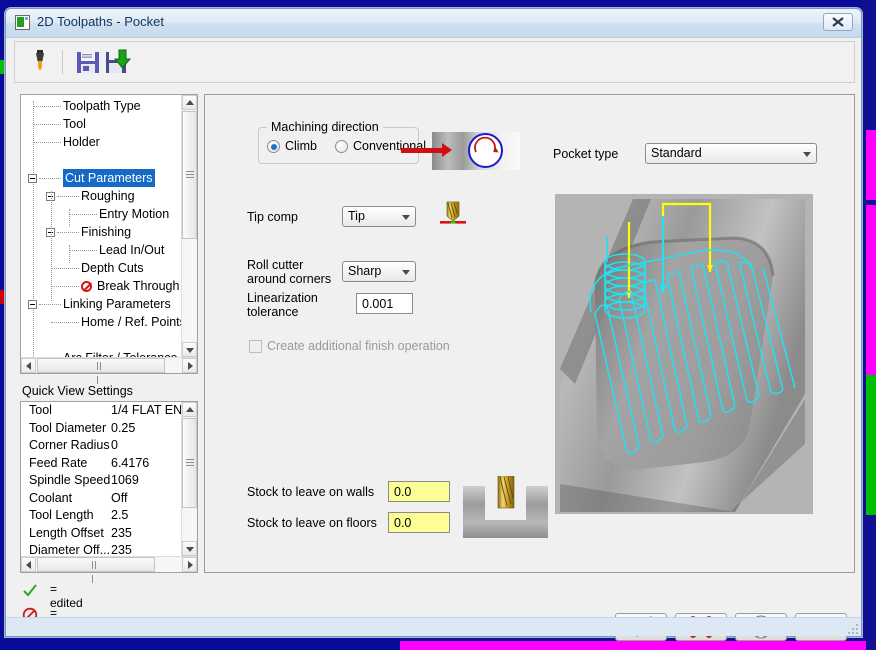 The height and width of the screenshot is (650, 876). Describe the element at coordinates (101, 516) in the screenshot. I see `quick-view-row: Tool Length 2.5` at that location.